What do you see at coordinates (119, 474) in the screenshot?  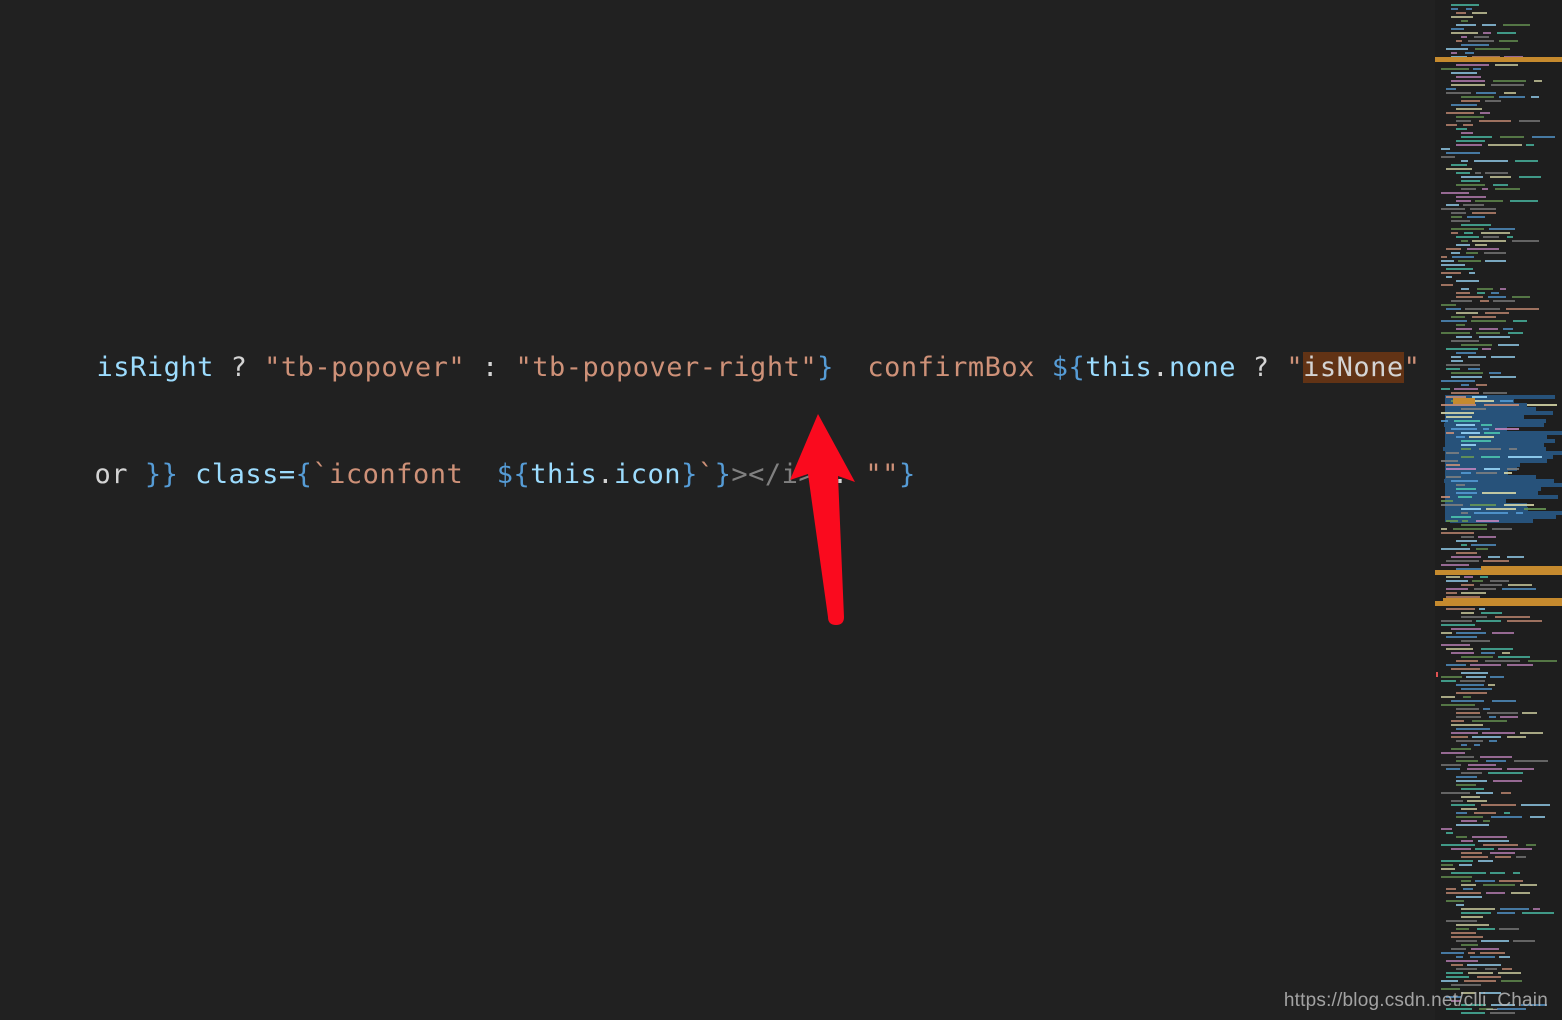 I see `code-token-or: or` at bounding box center [119, 474].